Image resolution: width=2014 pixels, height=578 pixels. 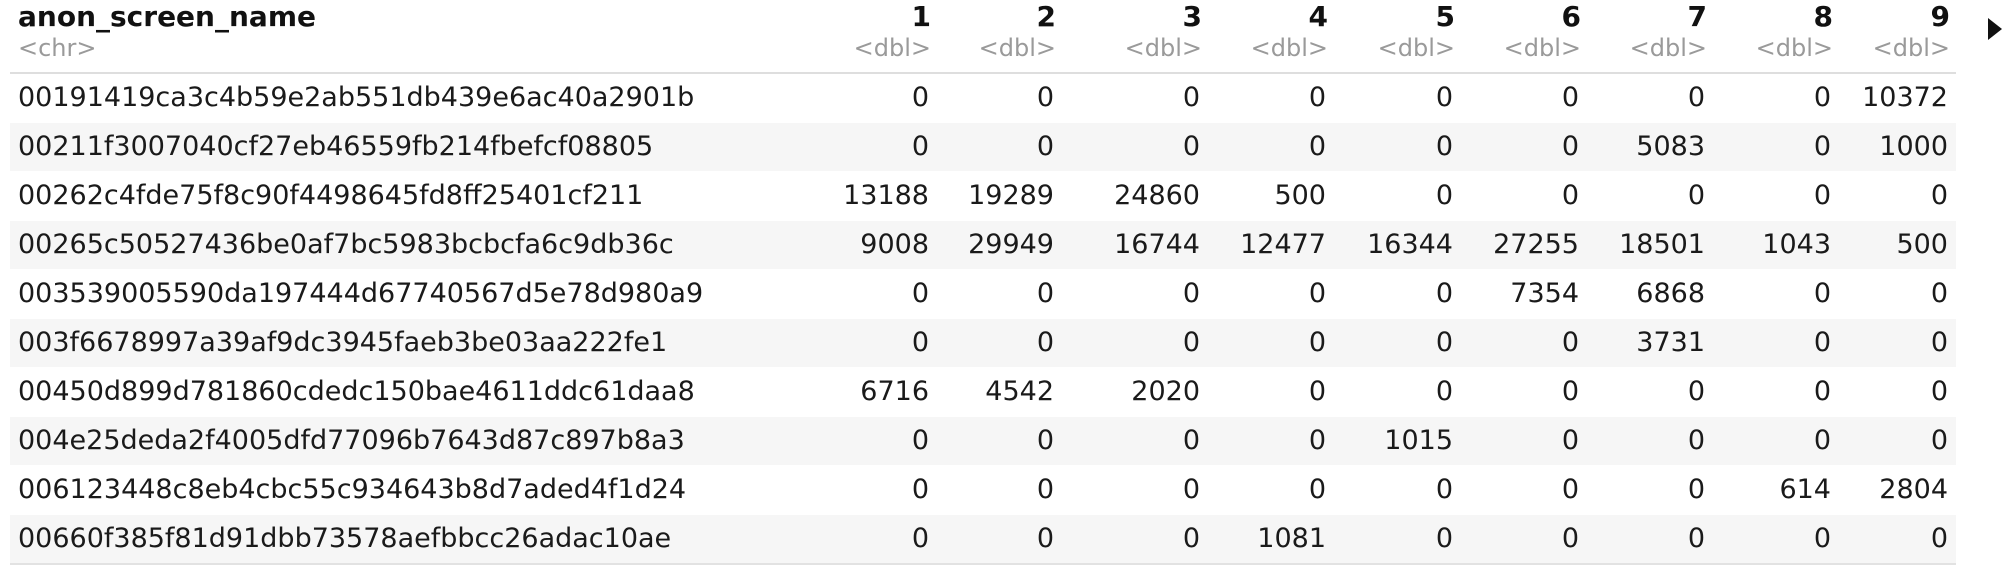 I want to click on cell-value: 5083, so click(x=1650, y=147).